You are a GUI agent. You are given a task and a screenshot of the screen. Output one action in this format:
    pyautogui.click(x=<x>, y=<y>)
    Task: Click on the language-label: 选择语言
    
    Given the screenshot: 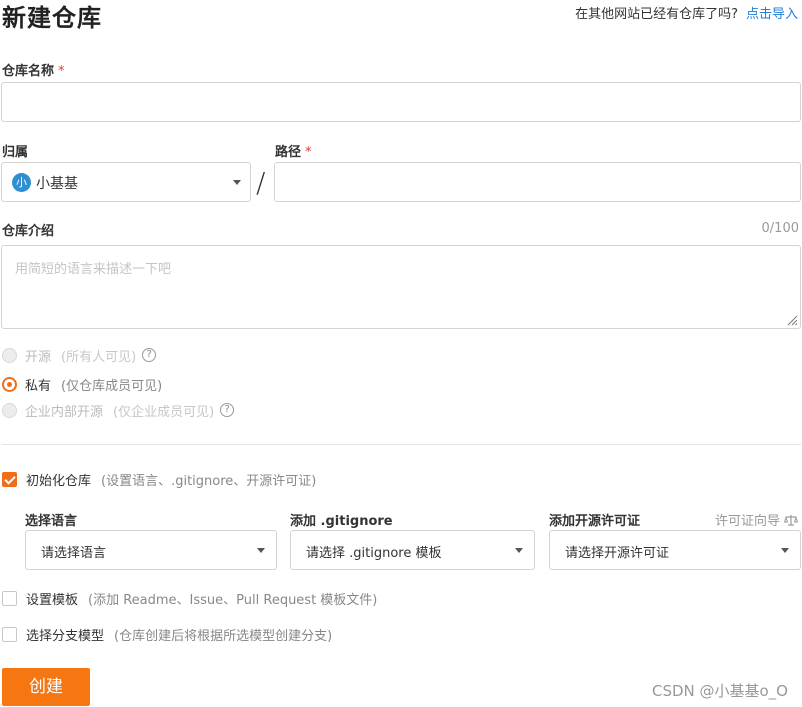 What is the action you would take?
    pyautogui.click(x=51, y=521)
    